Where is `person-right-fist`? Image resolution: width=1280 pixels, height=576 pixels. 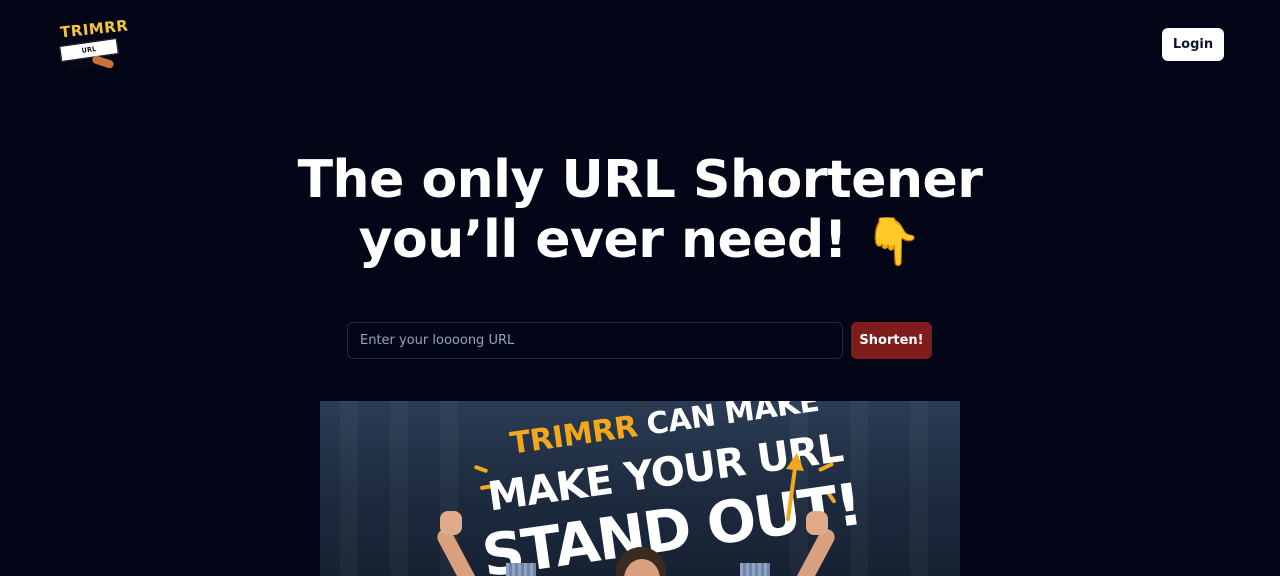
person-right-fist is located at coordinates (817, 523).